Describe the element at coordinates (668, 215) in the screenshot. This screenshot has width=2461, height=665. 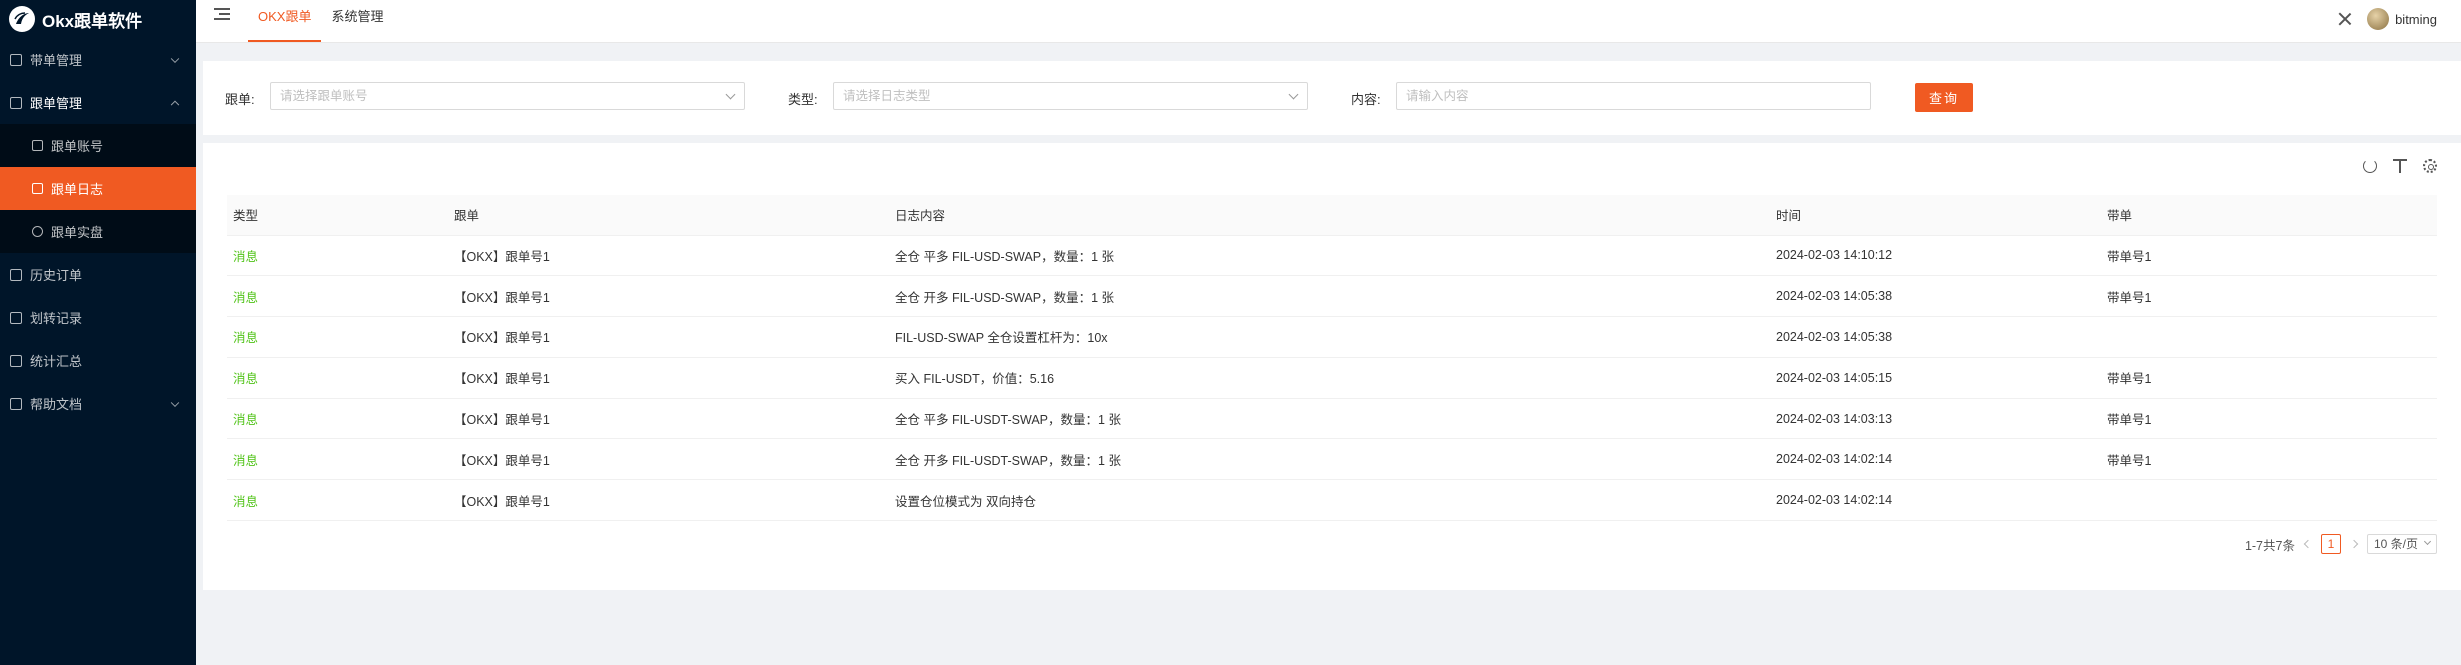
I see `column-header-account: 跟单` at that location.